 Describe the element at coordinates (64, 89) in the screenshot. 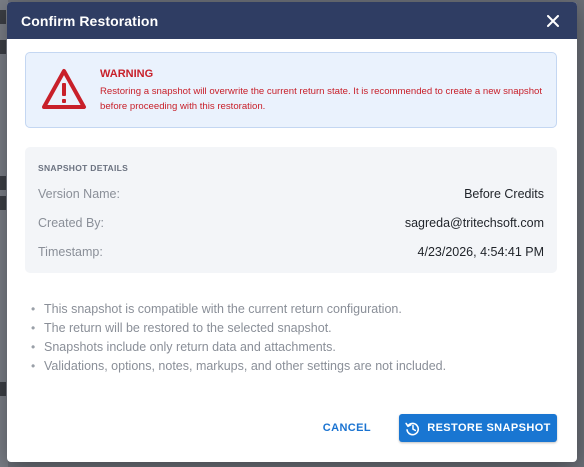

I see `warning-triangle-icon` at that location.